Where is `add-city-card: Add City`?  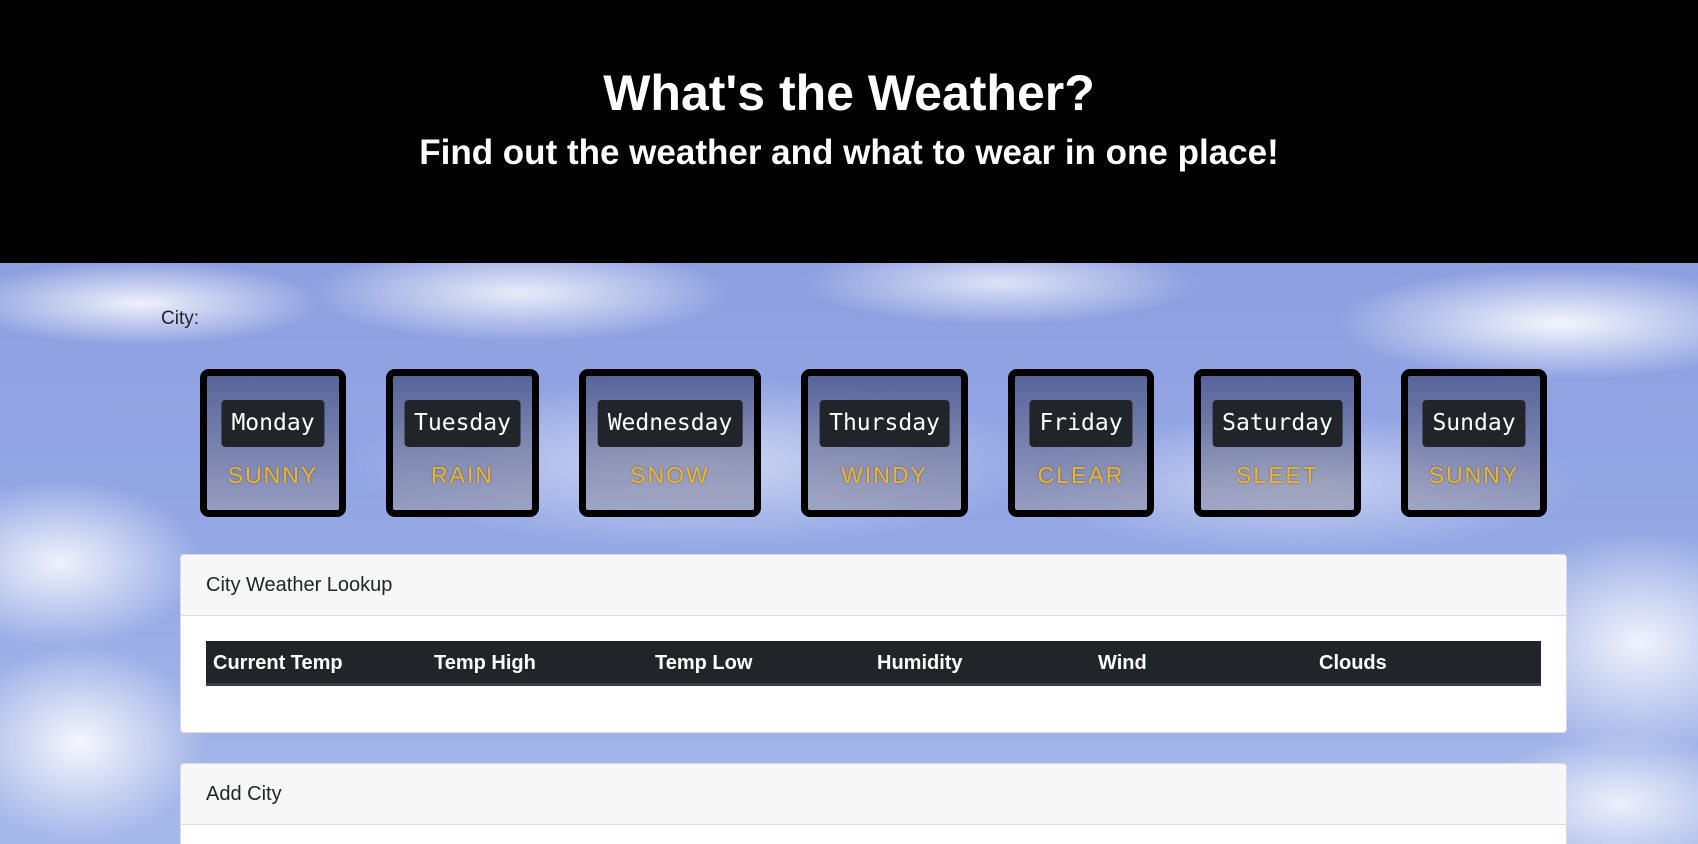 add-city-card: Add City is located at coordinates (873, 803).